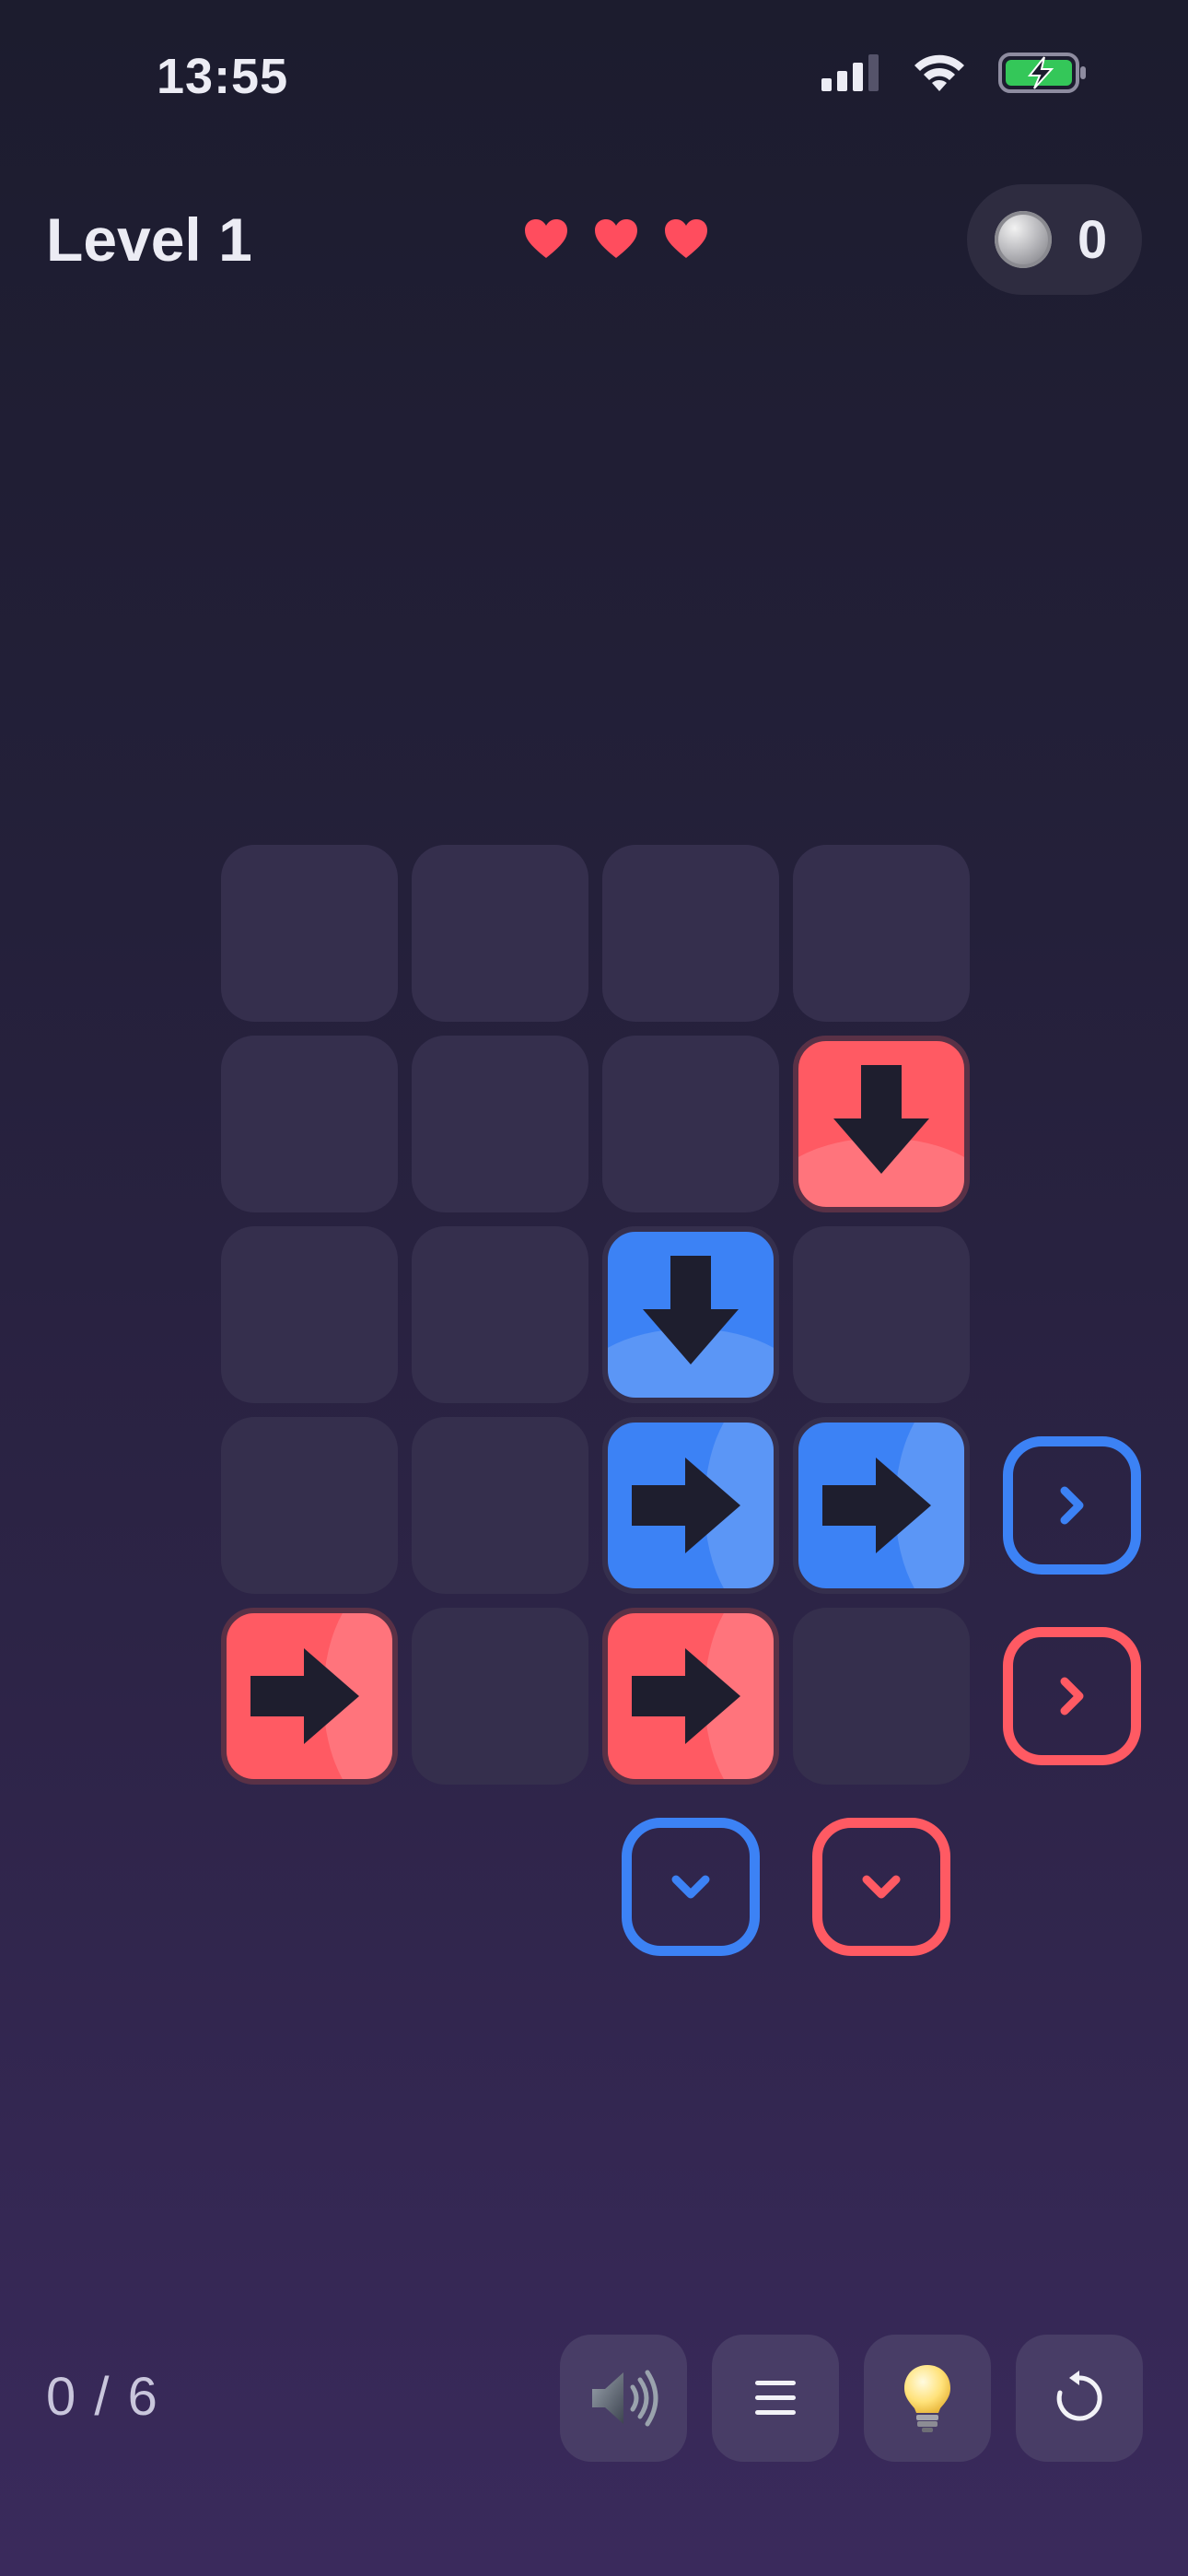 Image resolution: width=1188 pixels, height=2576 pixels. I want to click on menu-button, so click(775, 2398).